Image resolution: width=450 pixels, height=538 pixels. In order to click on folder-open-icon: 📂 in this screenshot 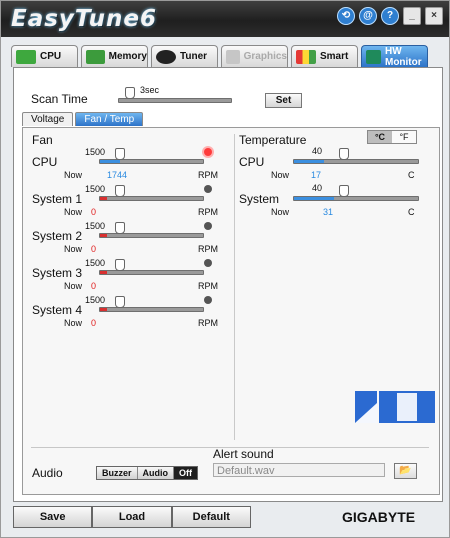, I will do `click(405, 471)`.